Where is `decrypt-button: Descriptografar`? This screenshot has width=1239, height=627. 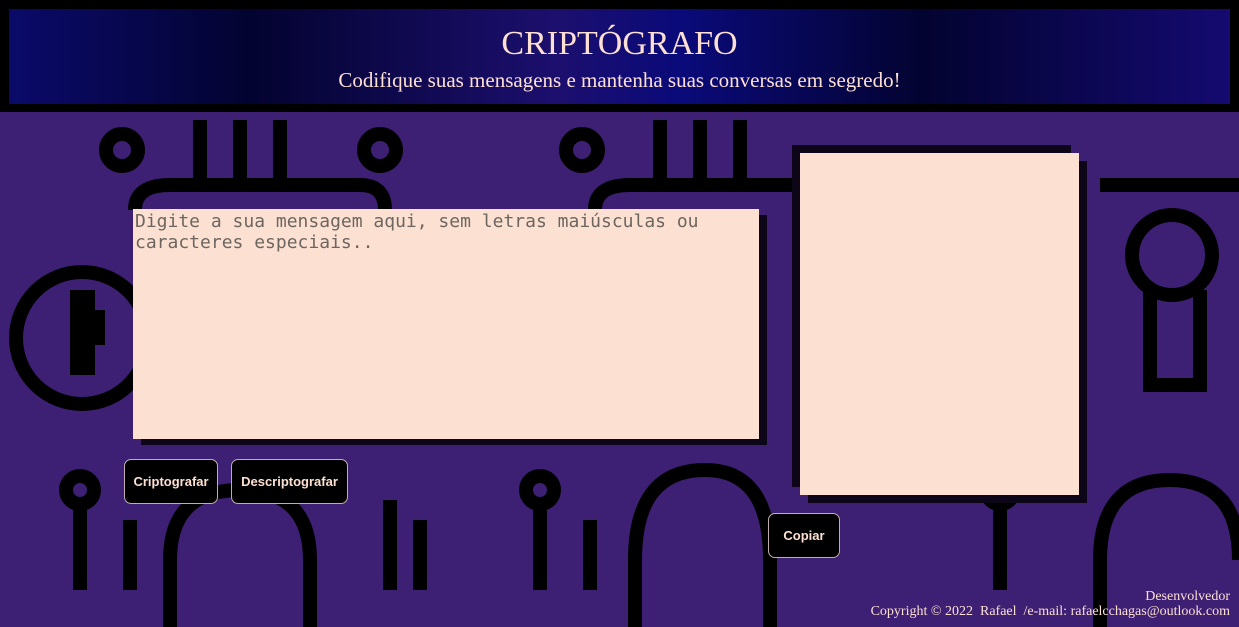
decrypt-button: Descriptografar is located at coordinates (289, 481).